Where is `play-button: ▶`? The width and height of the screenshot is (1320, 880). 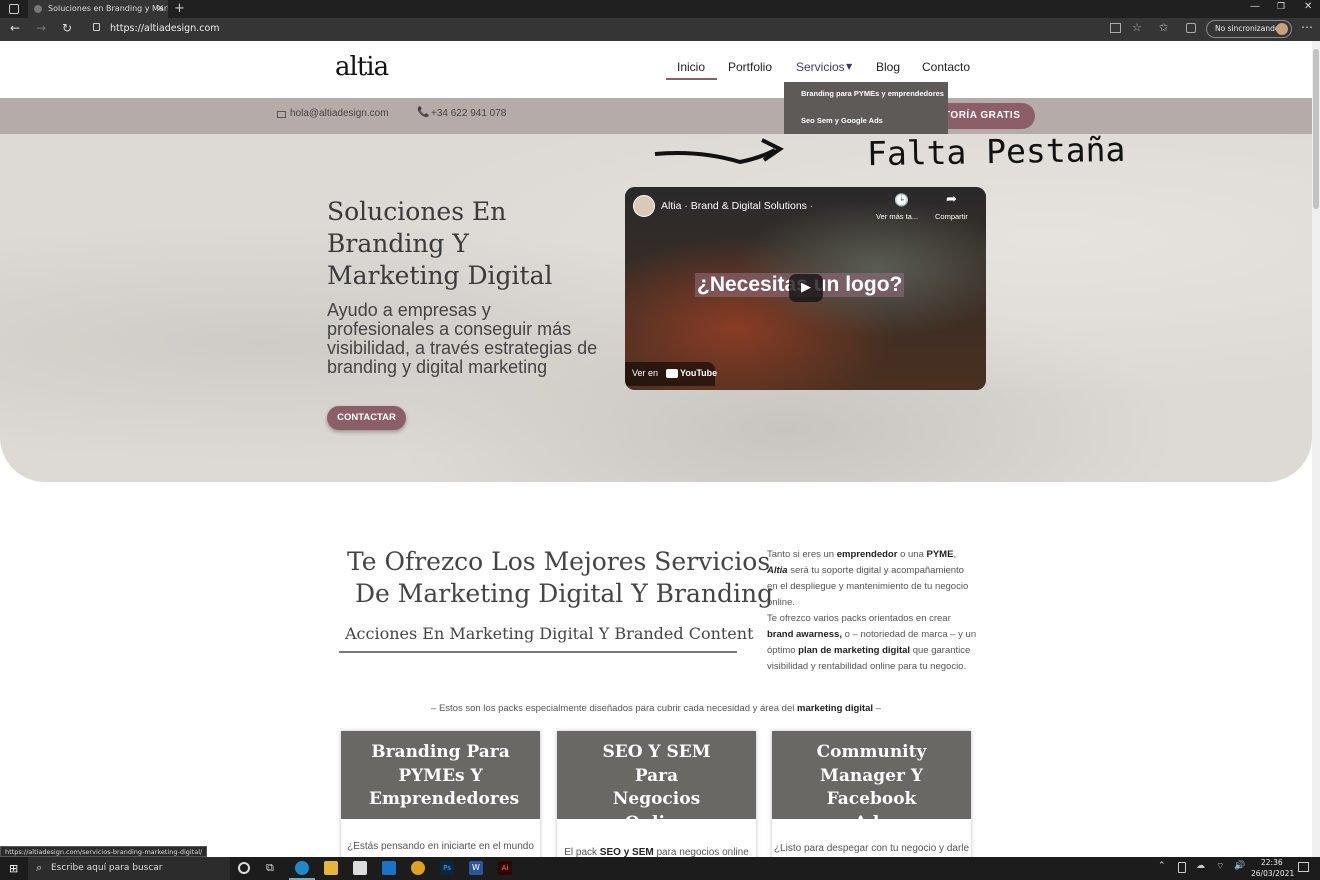 play-button: ▶ is located at coordinates (806, 288).